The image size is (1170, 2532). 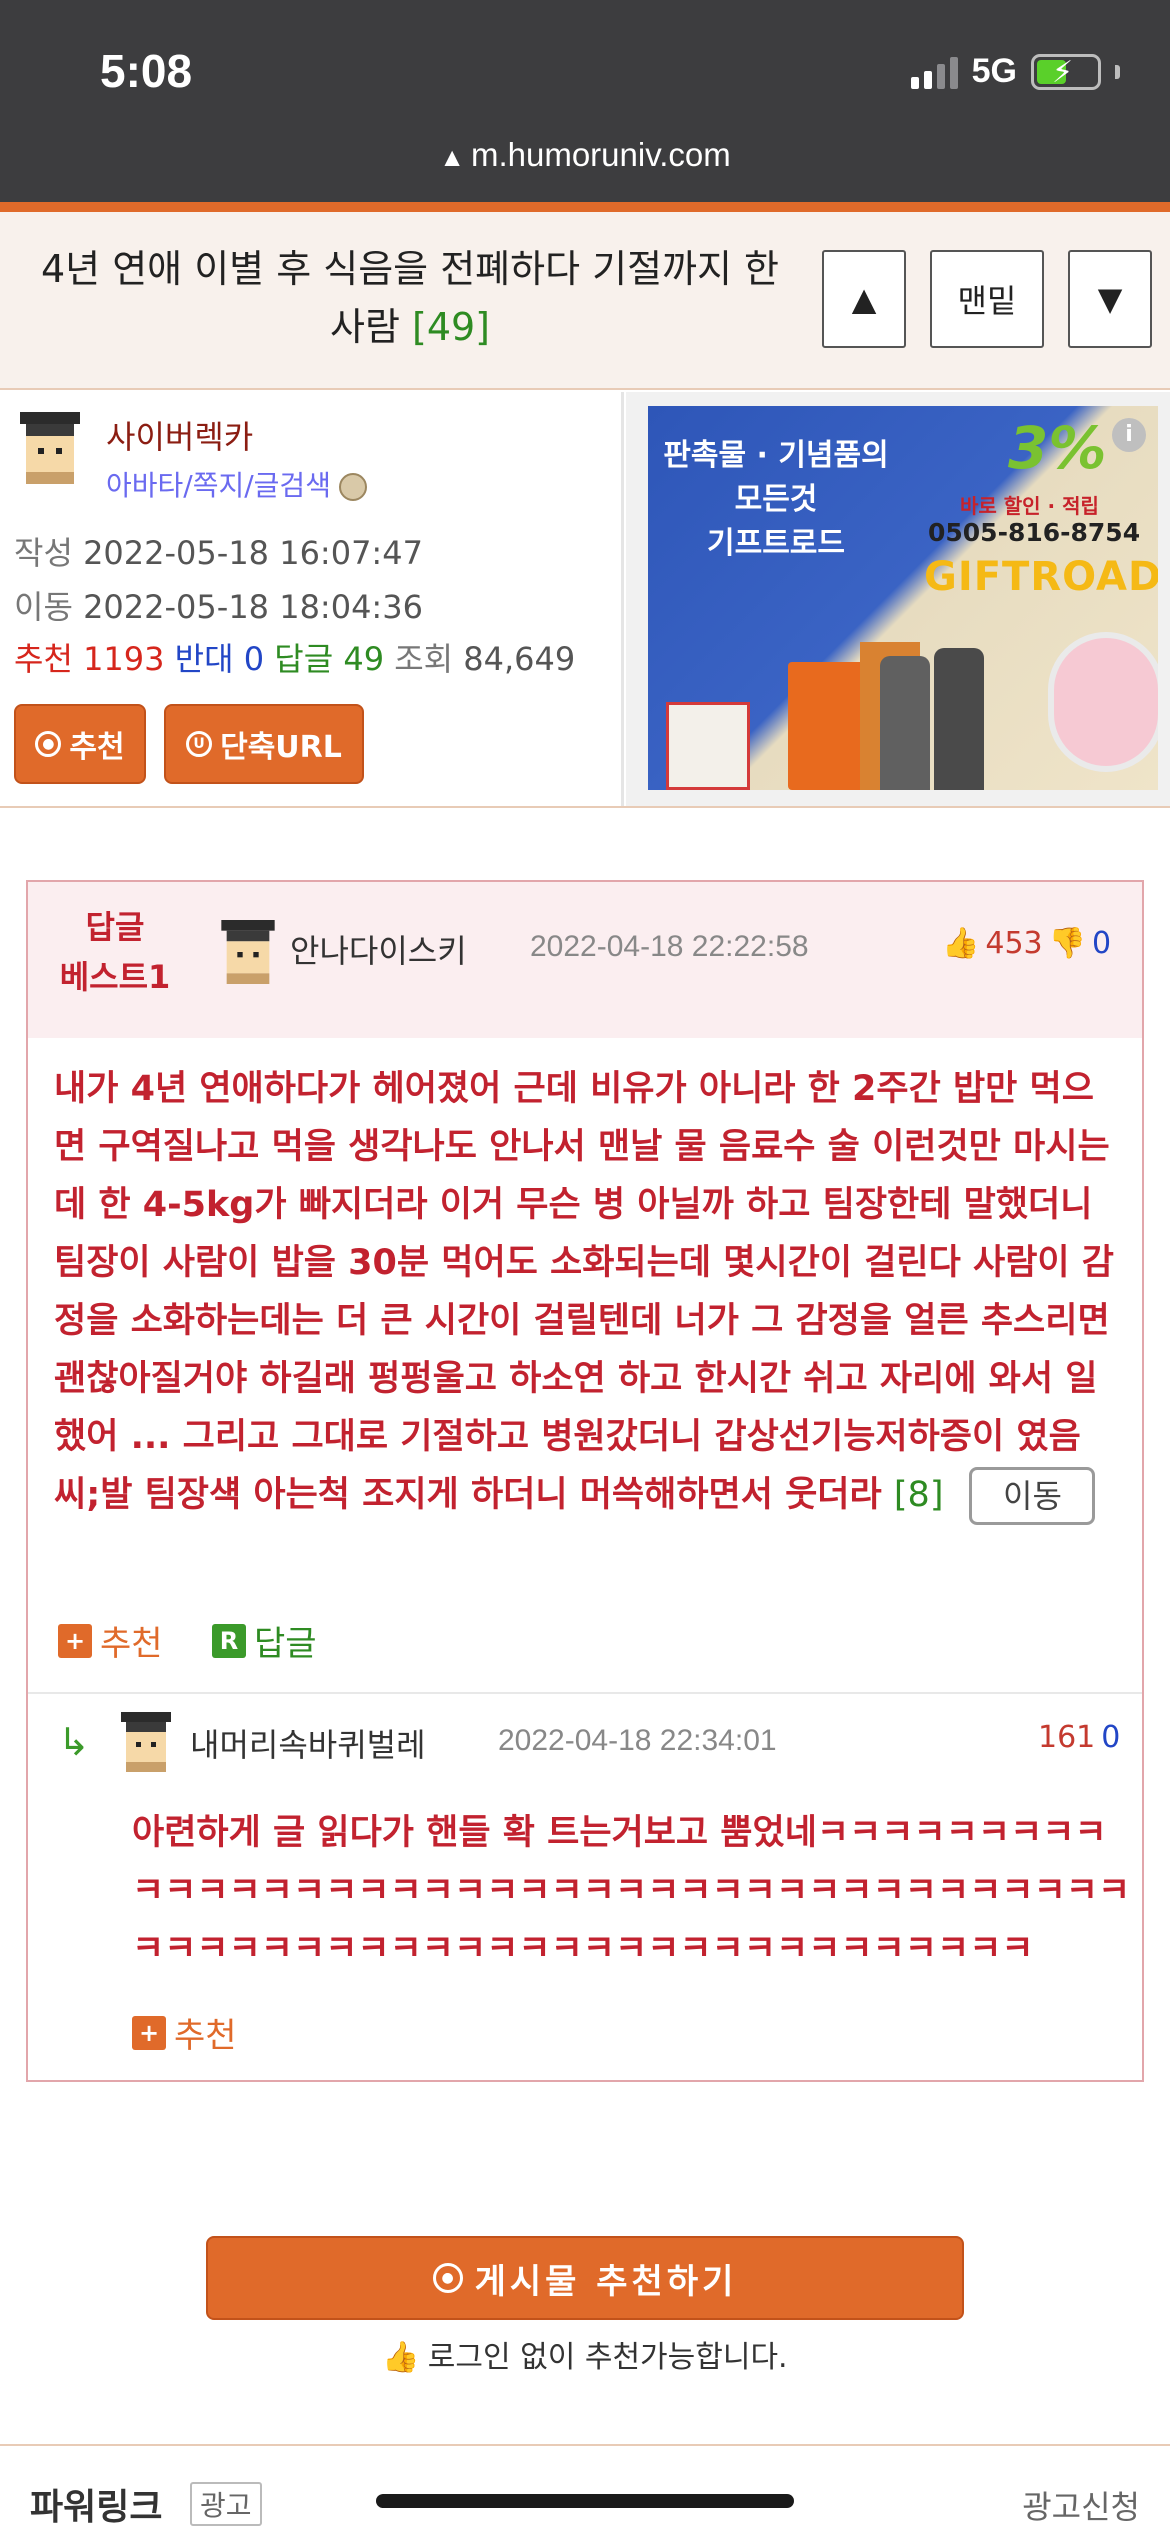 What do you see at coordinates (918, 1495) in the screenshot?
I see `comment-reply-count: [8]` at bounding box center [918, 1495].